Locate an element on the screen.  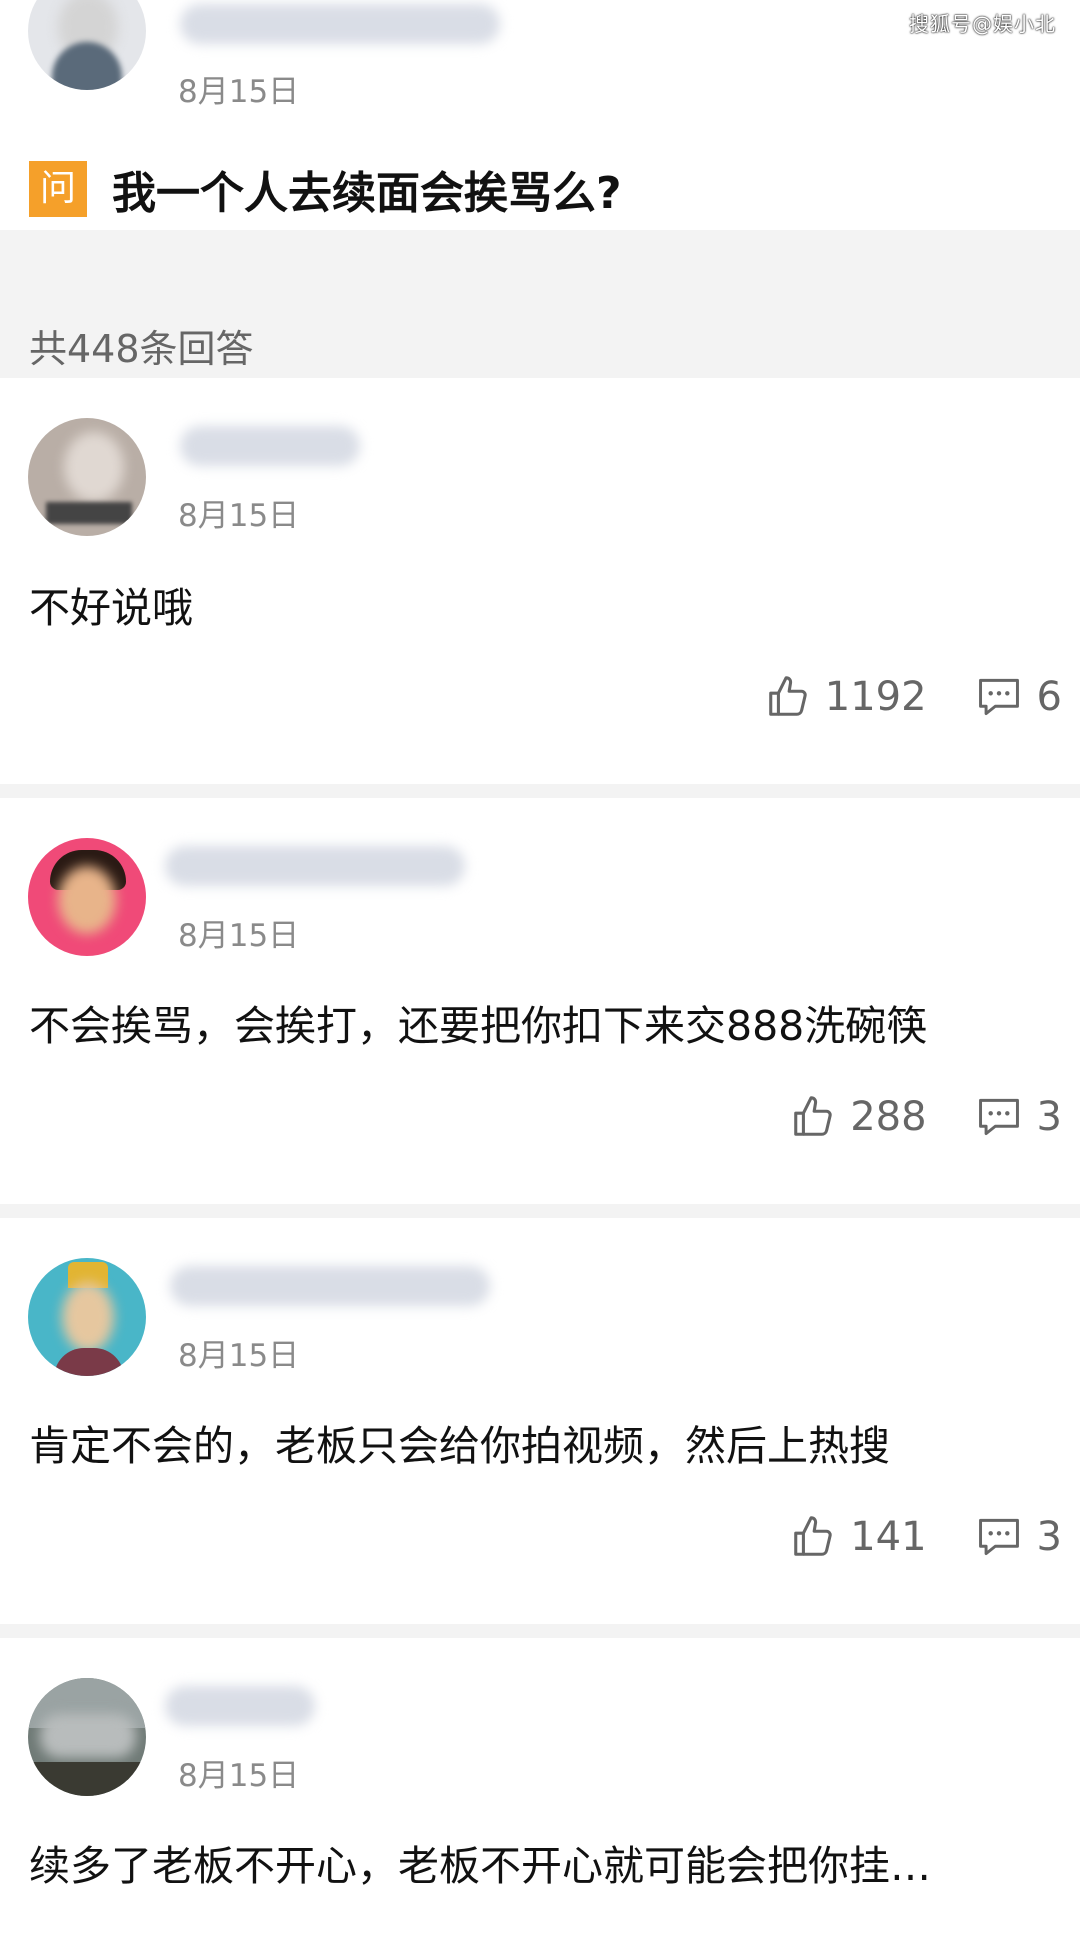
comment-button: 6 is located at coordinates (1018, 697).